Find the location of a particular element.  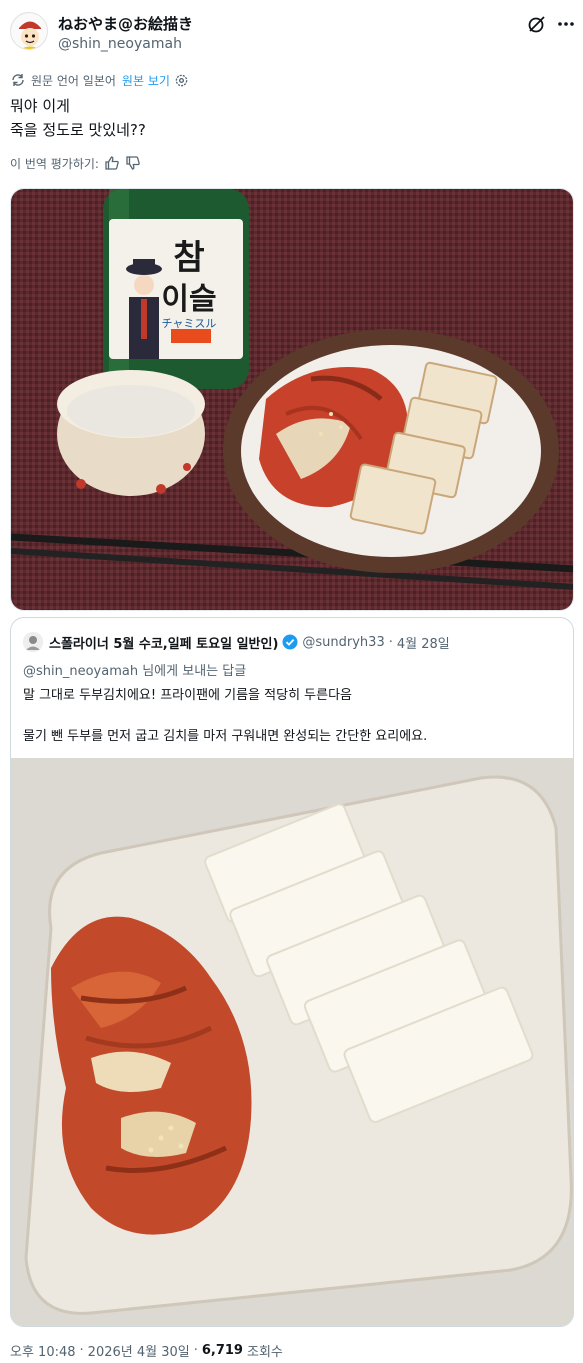

thumbs-up-icon is located at coordinates (112, 163).